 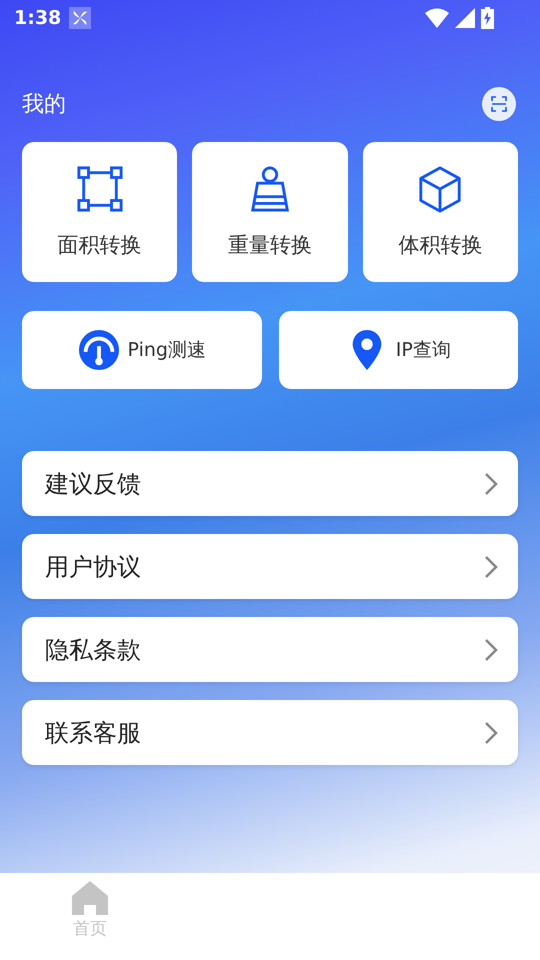 What do you see at coordinates (437, 18) in the screenshot?
I see `wifi-icon` at bounding box center [437, 18].